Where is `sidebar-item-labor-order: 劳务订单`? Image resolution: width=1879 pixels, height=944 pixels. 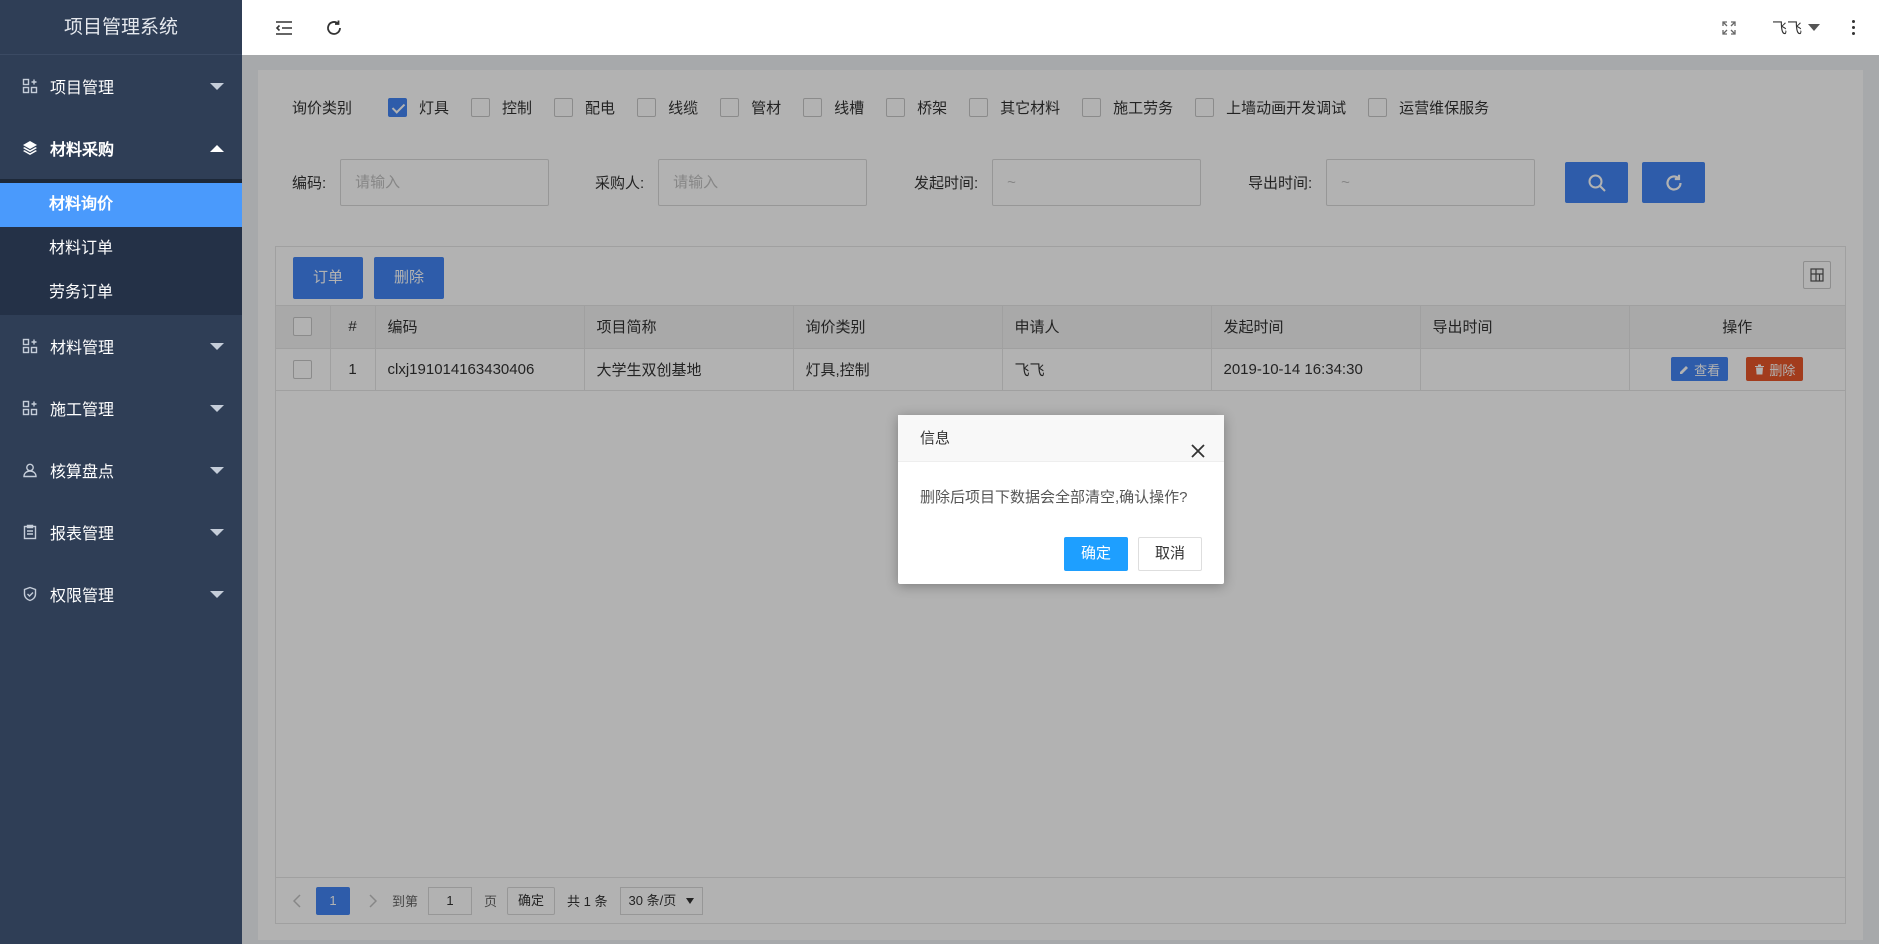 sidebar-item-labor-order: 劳务订单 is located at coordinates (121, 293).